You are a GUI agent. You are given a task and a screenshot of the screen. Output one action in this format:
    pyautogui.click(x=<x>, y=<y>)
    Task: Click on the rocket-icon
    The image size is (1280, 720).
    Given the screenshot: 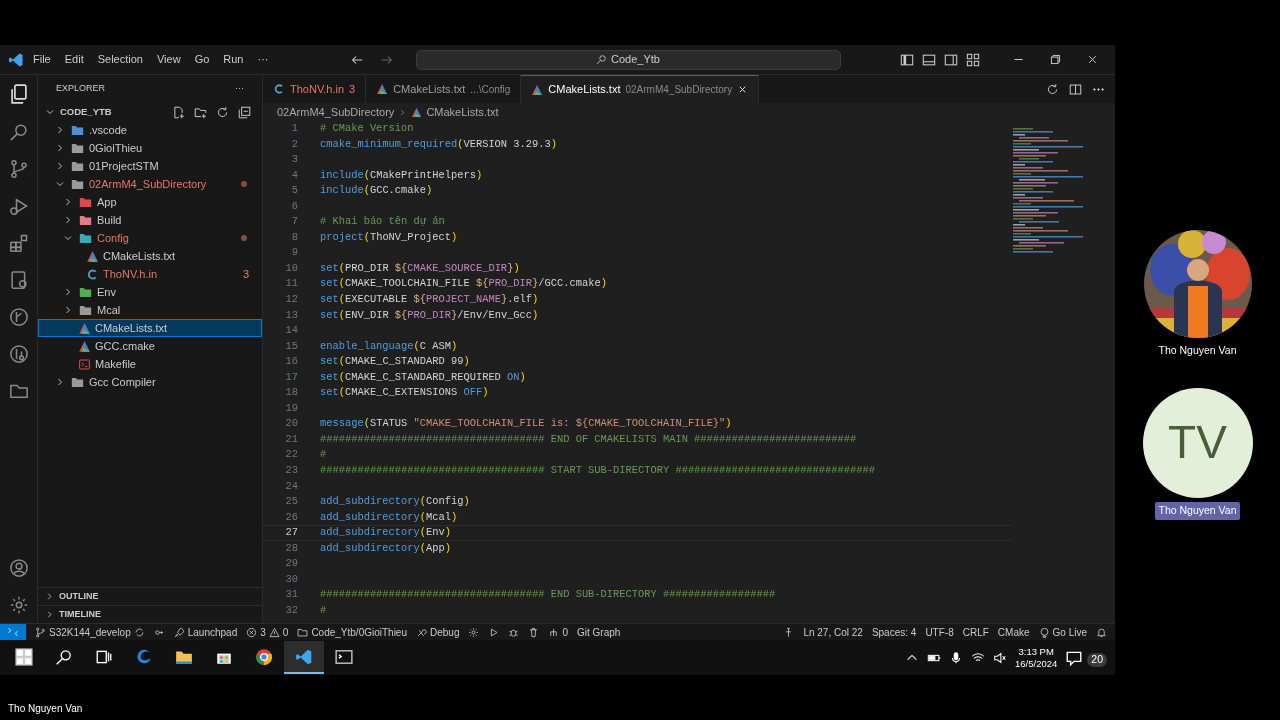 What is the action you would take?
    pyautogui.click(x=179, y=632)
    